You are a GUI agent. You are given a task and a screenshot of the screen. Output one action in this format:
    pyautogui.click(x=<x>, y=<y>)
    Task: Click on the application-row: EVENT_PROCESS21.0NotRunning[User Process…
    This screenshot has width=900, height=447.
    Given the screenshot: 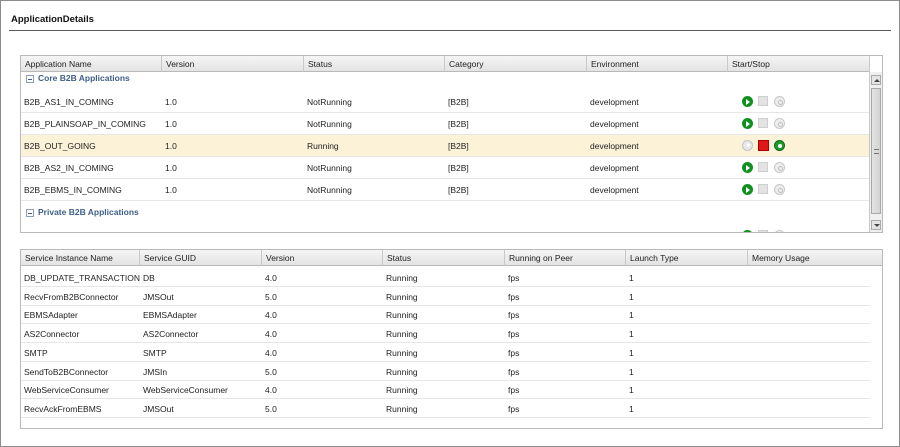 What is the action you would take?
    pyautogui.click(x=445, y=228)
    